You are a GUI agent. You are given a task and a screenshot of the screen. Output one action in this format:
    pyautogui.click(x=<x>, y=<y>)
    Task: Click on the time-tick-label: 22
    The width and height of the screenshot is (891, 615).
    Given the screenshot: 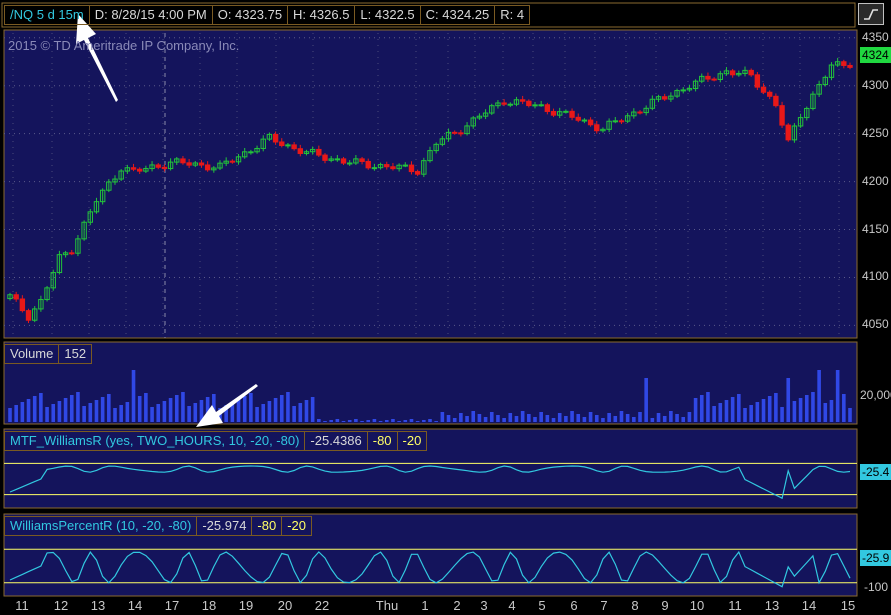 What is the action you would take?
    pyautogui.click(x=322, y=605)
    